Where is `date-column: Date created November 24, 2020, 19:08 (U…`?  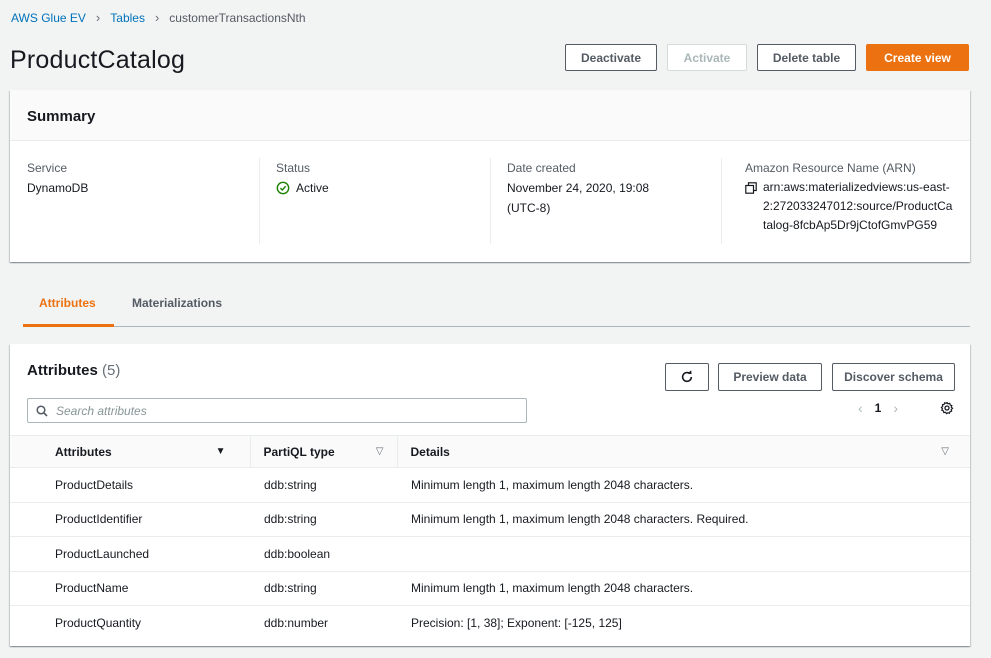
date-column: Date created November 24, 2020, 19:08 (U… is located at coordinates (605, 201).